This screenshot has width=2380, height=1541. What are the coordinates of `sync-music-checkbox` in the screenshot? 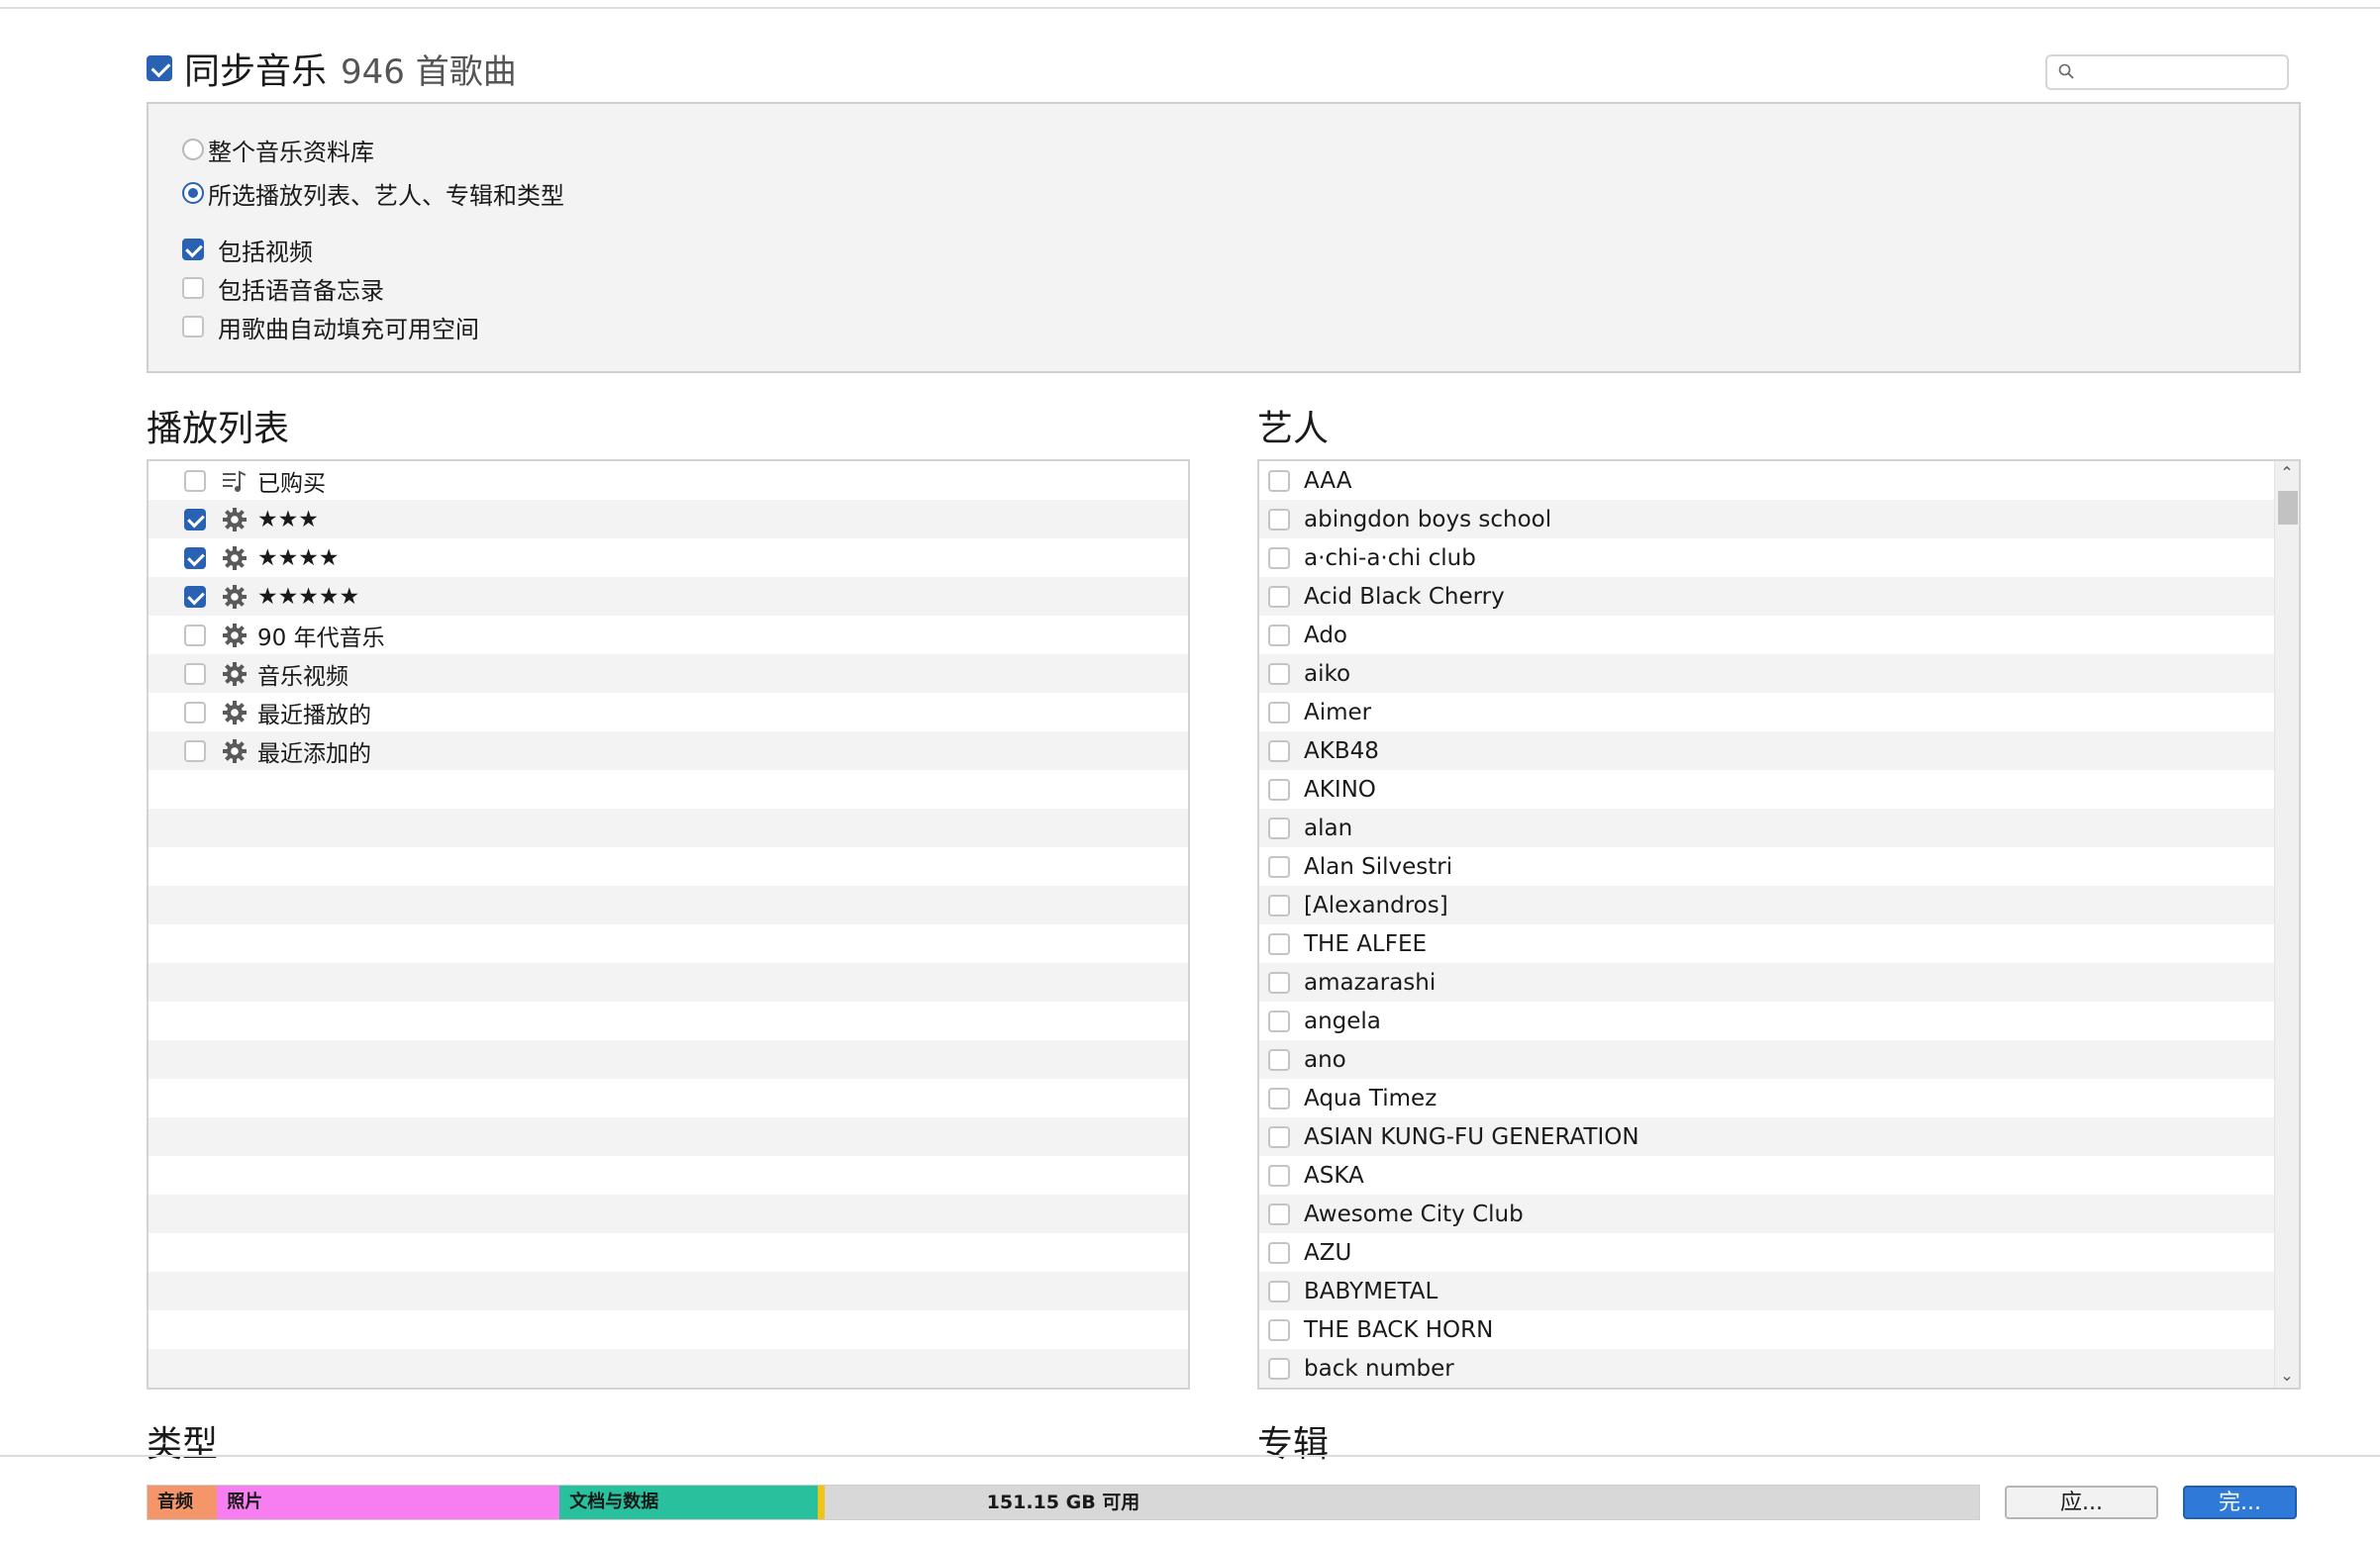 It's located at (159, 68).